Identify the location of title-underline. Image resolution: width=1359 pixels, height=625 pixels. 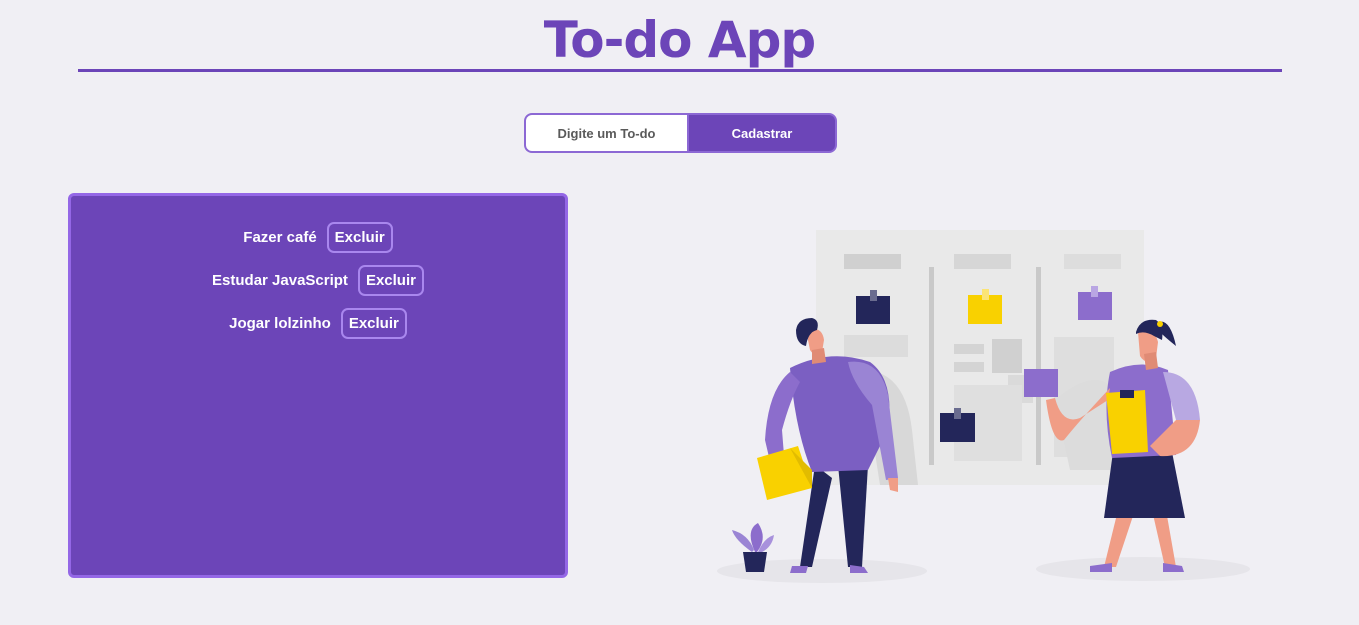
(680, 70).